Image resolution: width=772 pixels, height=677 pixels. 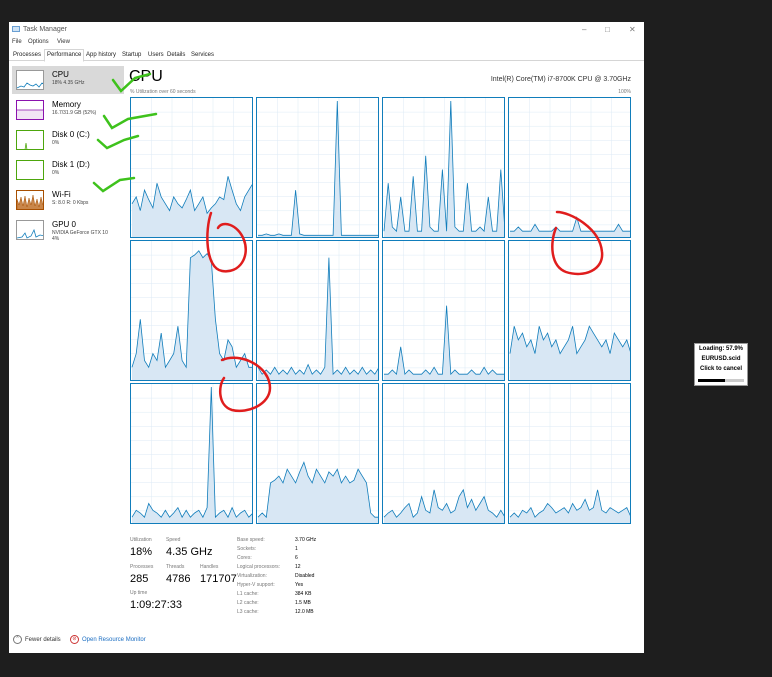 I want to click on sidebar-item-memory: Memory 16.7/31.9 GB (52%), so click(x=68, y=110).